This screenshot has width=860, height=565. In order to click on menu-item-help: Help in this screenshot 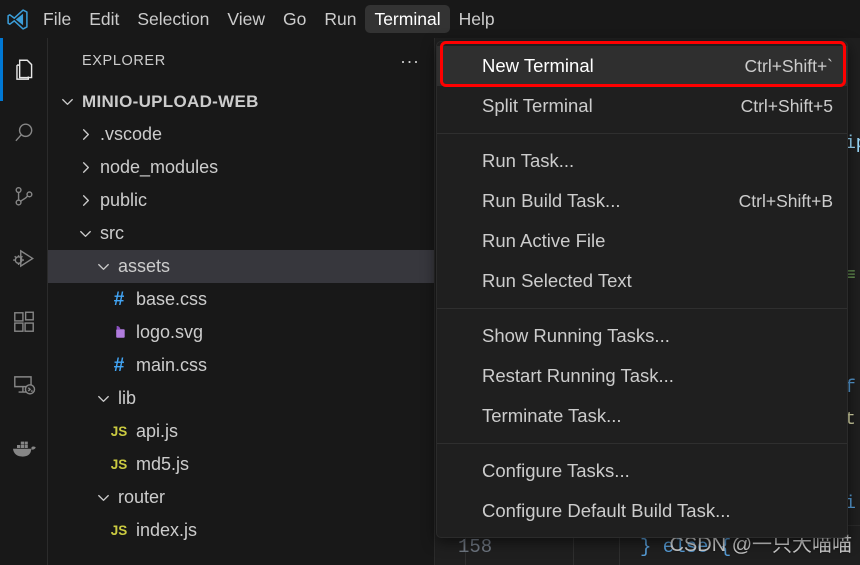, I will do `click(477, 19)`.